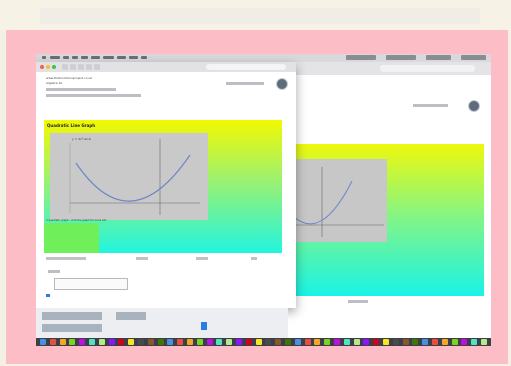 The height and width of the screenshot is (366, 511). I want to click on breadcrumb, so click(81, 89).